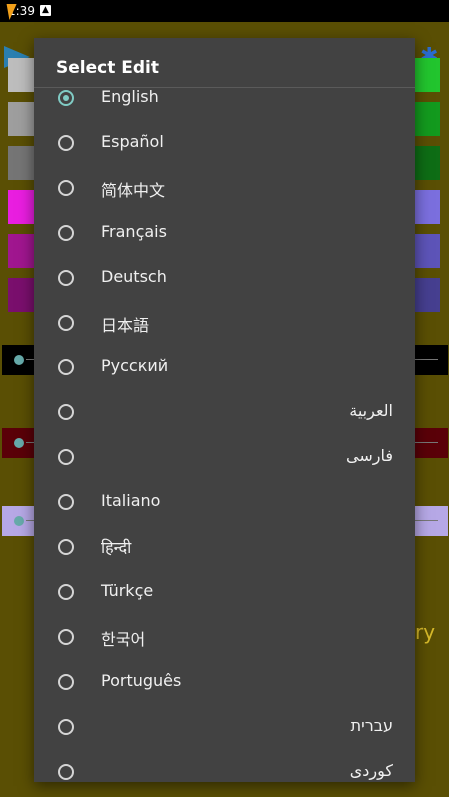  I want to click on language-option: العربية, so click(224, 412).